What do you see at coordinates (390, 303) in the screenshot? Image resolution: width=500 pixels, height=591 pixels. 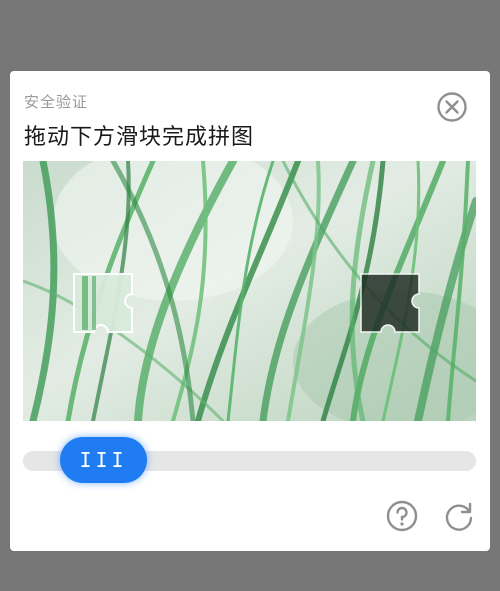 I see `puzzle-target-slot` at bounding box center [390, 303].